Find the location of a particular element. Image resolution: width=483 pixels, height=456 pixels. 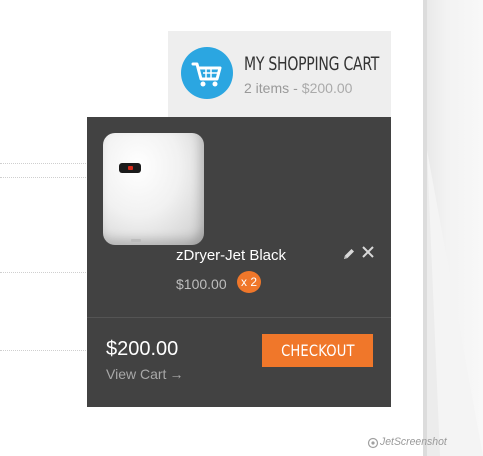

shopping-cart-icon is located at coordinates (207, 73).